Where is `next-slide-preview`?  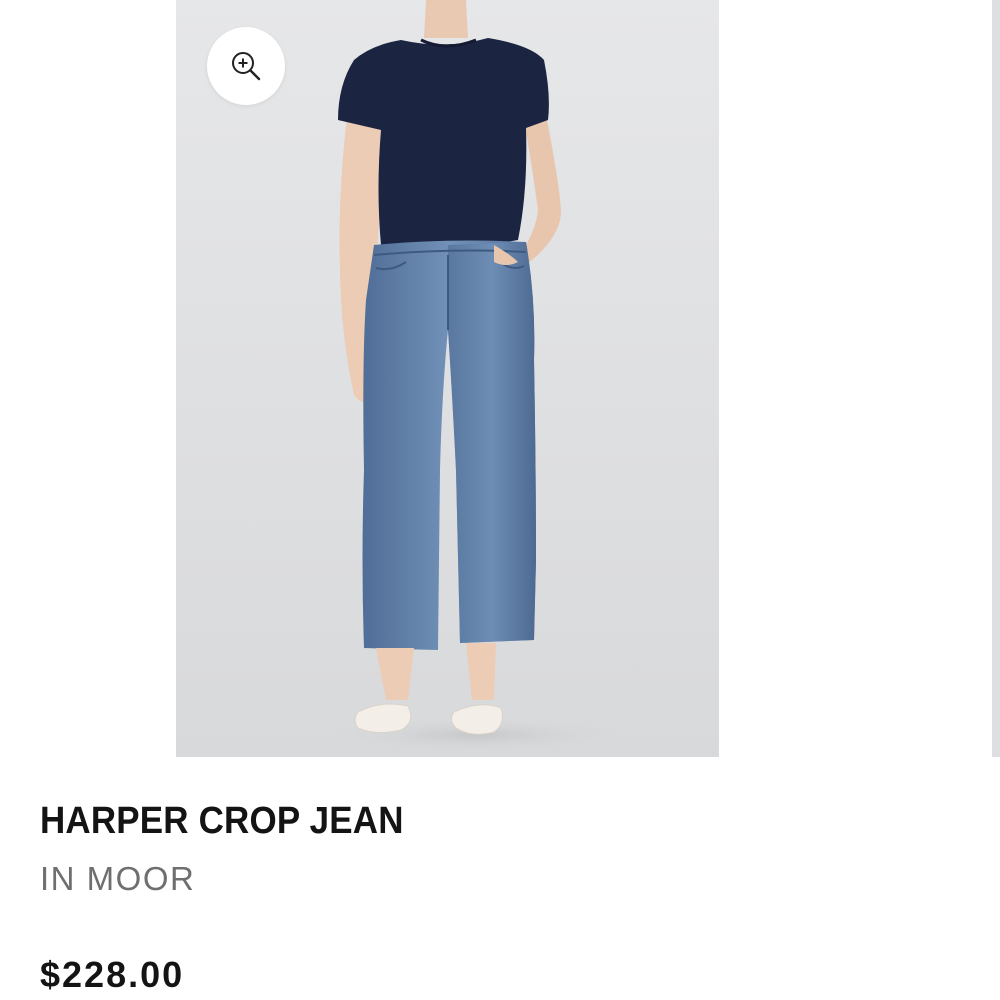
next-slide-preview is located at coordinates (996, 378).